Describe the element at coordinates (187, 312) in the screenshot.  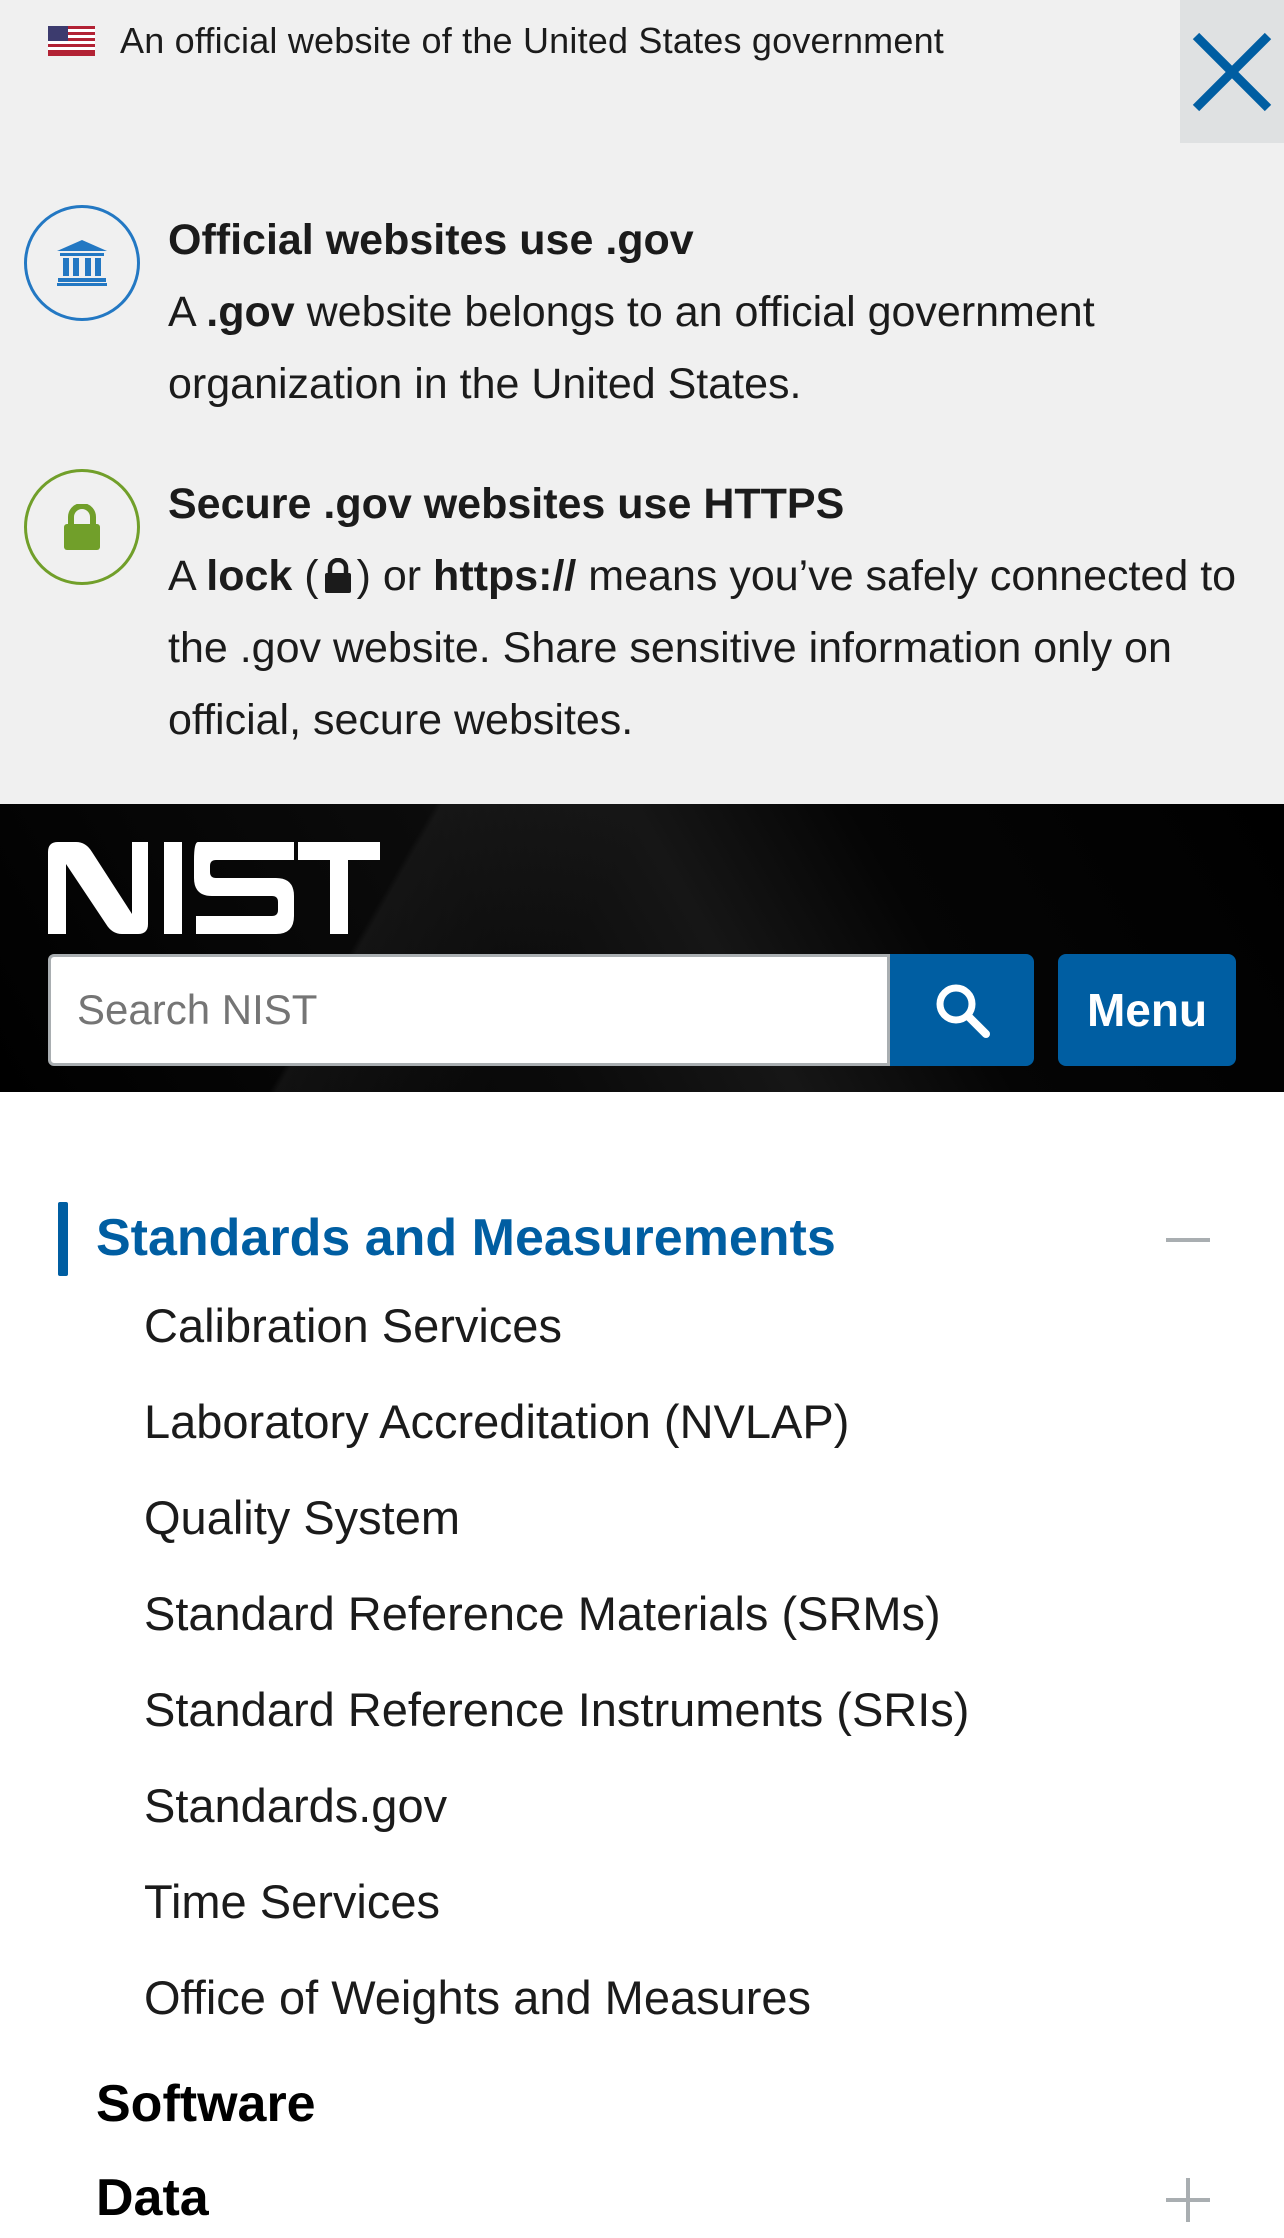
I see `dotgov-text-a: A` at that location.